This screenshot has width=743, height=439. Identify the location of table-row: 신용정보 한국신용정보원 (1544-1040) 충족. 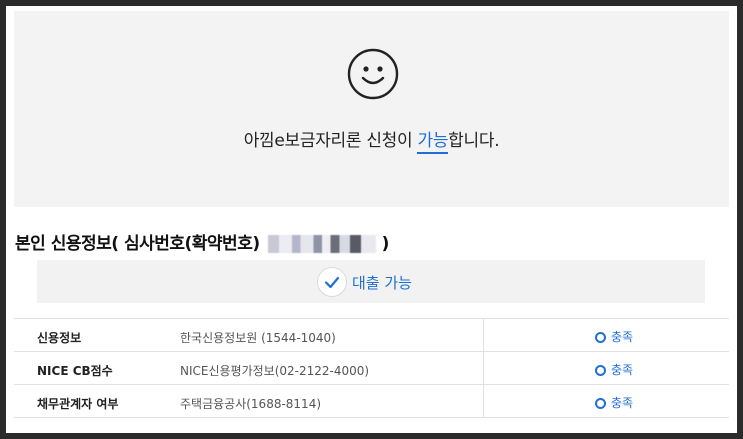
(371, 335).